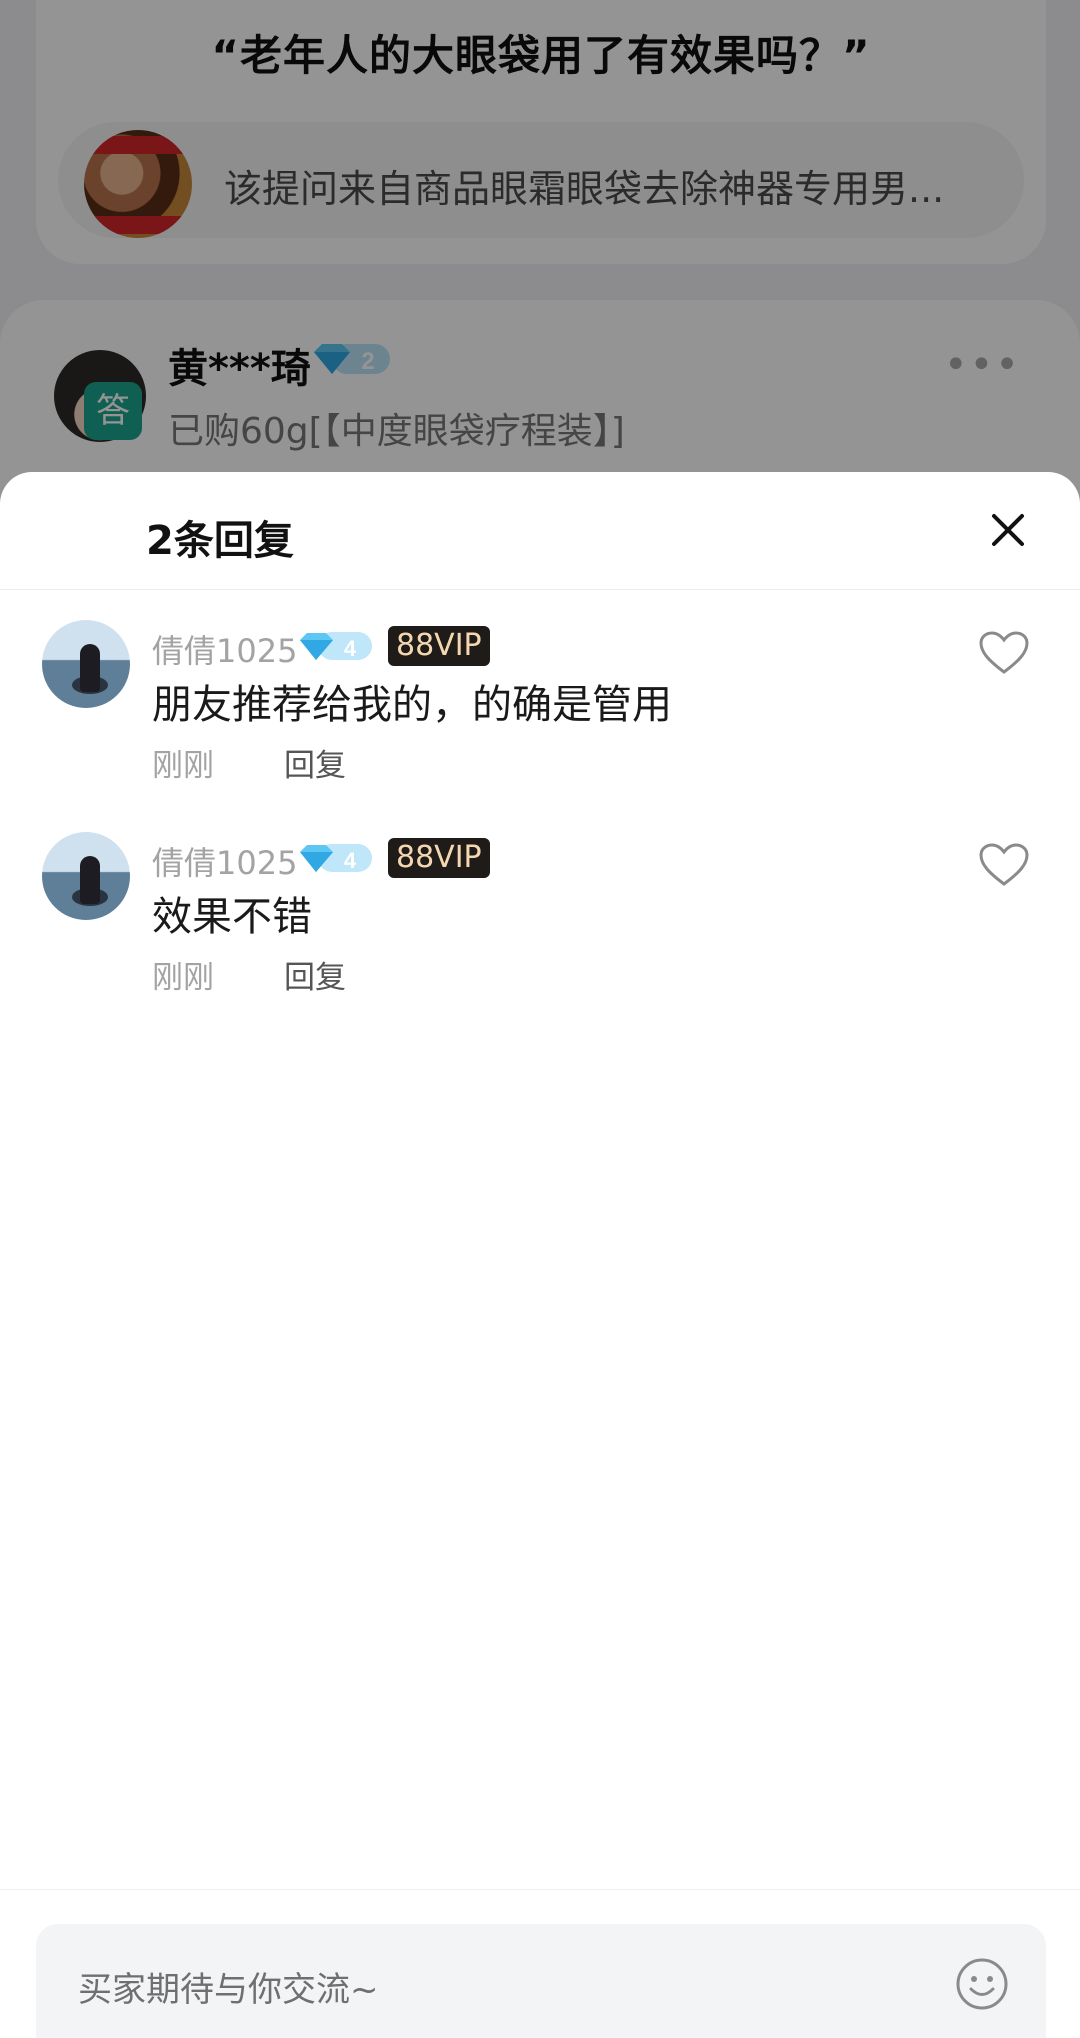  Describe the element at coordinates (540, 531) in the screenshot. I see `sheet-header: 2条回复` at that location.